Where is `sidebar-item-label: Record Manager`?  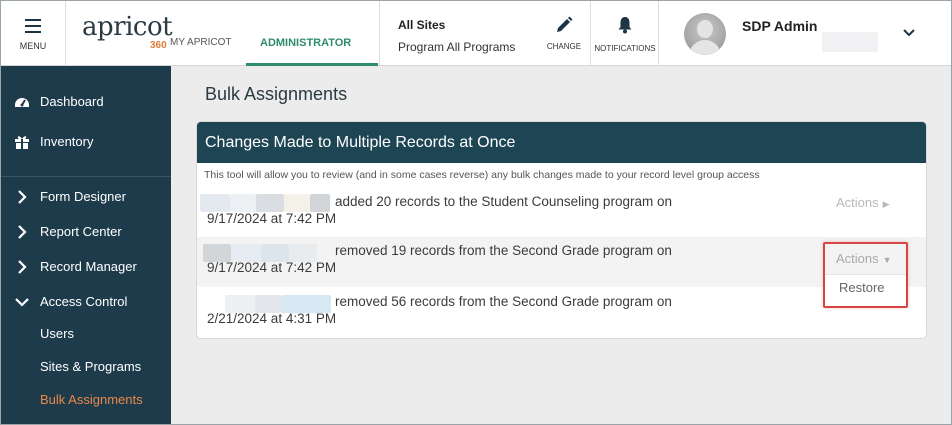 sidebar-item-label: Record Manager is located at coordinates (88, 266).